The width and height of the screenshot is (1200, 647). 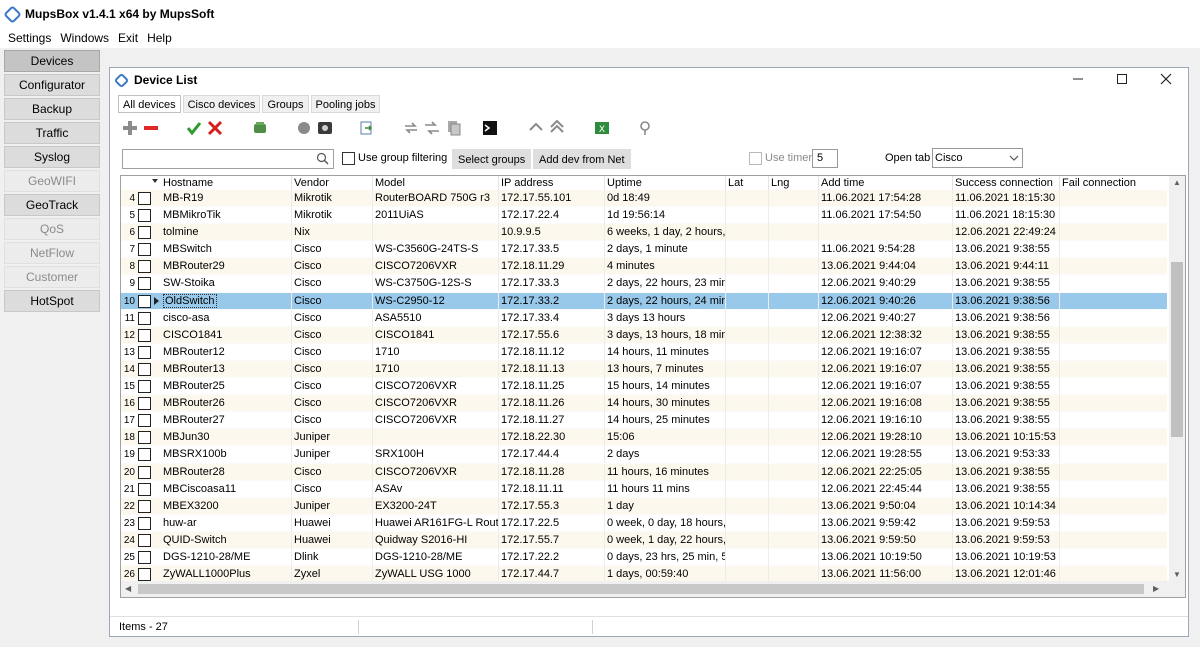 What do you see at coordinates (664, 489) in the screenshot?
I see `cell-uptime: 11 hours 11 mins` at bounding box center [664, 489].